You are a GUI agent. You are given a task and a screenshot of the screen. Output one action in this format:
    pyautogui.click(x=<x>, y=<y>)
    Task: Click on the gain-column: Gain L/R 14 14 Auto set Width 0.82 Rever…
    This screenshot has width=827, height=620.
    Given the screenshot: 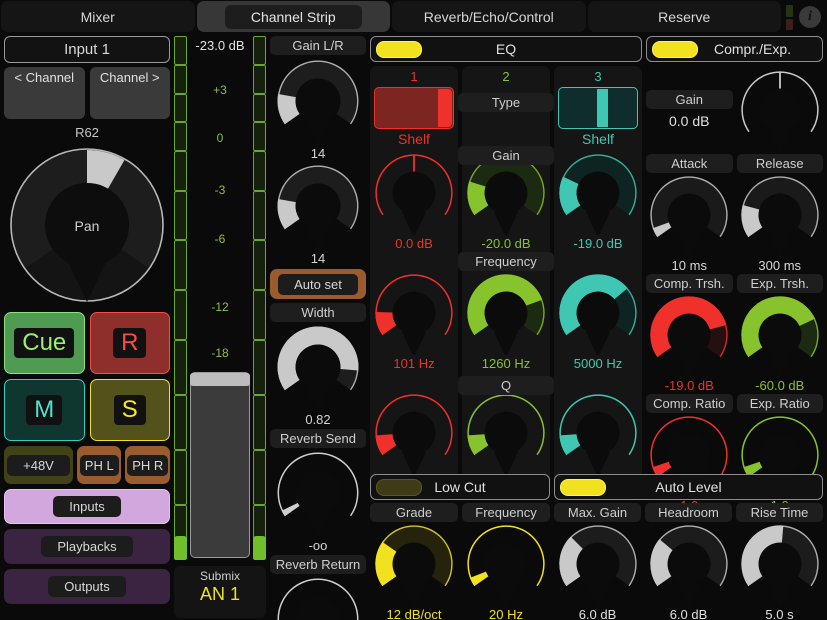 What is the action you would take?
    pyautogui.click(x=318, y=328)
    